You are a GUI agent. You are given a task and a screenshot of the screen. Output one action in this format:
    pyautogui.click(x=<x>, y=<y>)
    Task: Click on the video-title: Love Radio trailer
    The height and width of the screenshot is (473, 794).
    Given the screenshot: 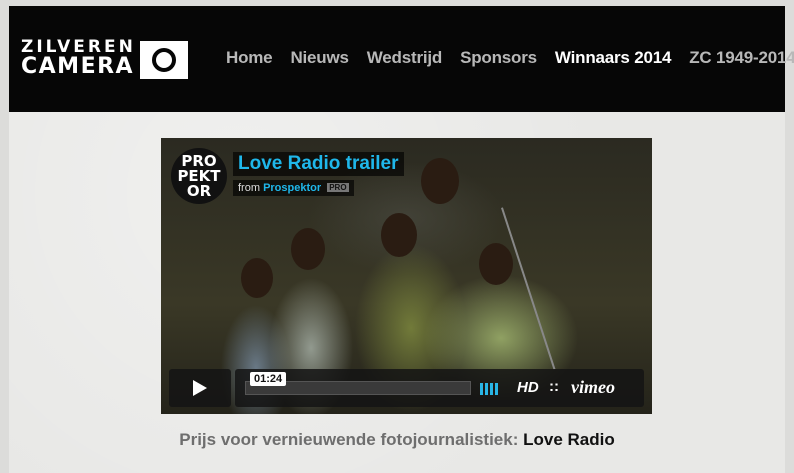 What is the action you would take?
    pyautogui.click(x=318, y=164)
    